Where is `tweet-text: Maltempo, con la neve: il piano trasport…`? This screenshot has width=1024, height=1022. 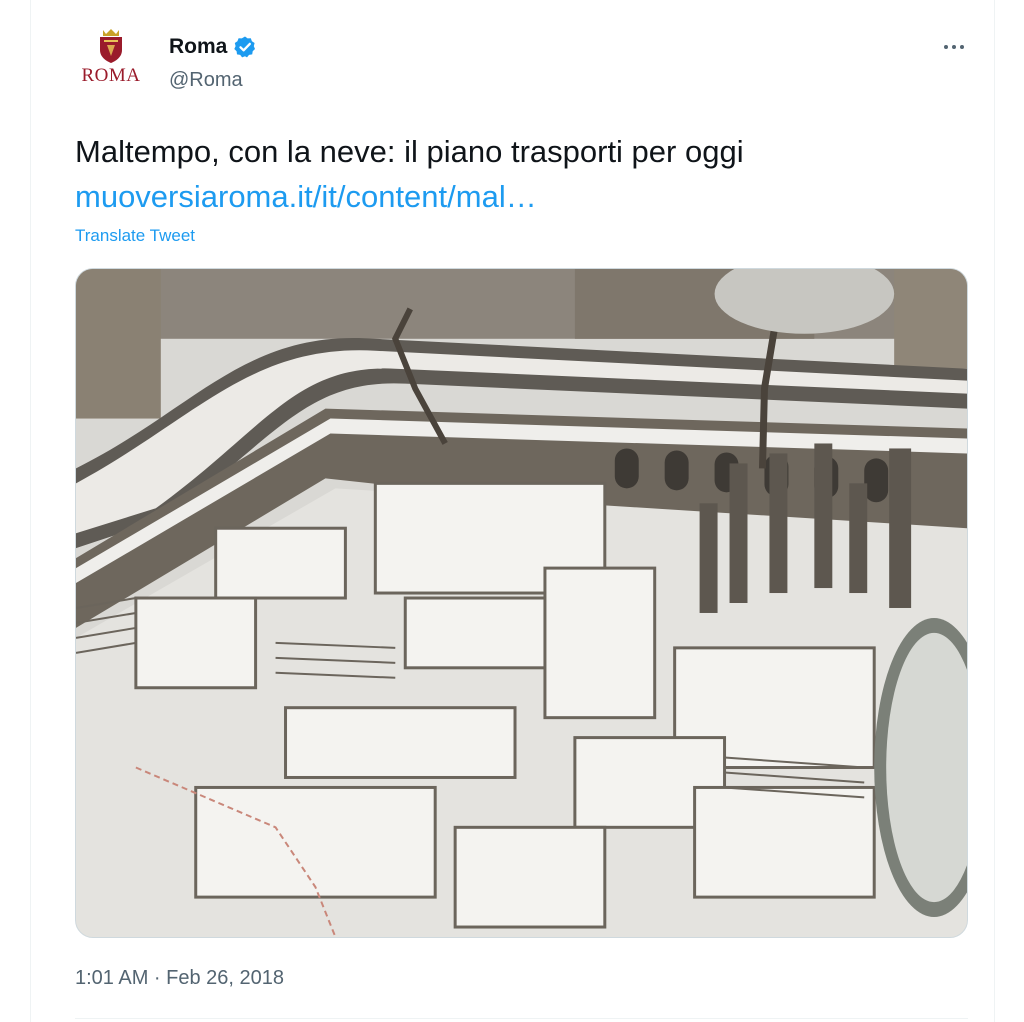
tweet-text: Maltempo, con la neve: il piano trasport… is located at coordinates (409, 151).